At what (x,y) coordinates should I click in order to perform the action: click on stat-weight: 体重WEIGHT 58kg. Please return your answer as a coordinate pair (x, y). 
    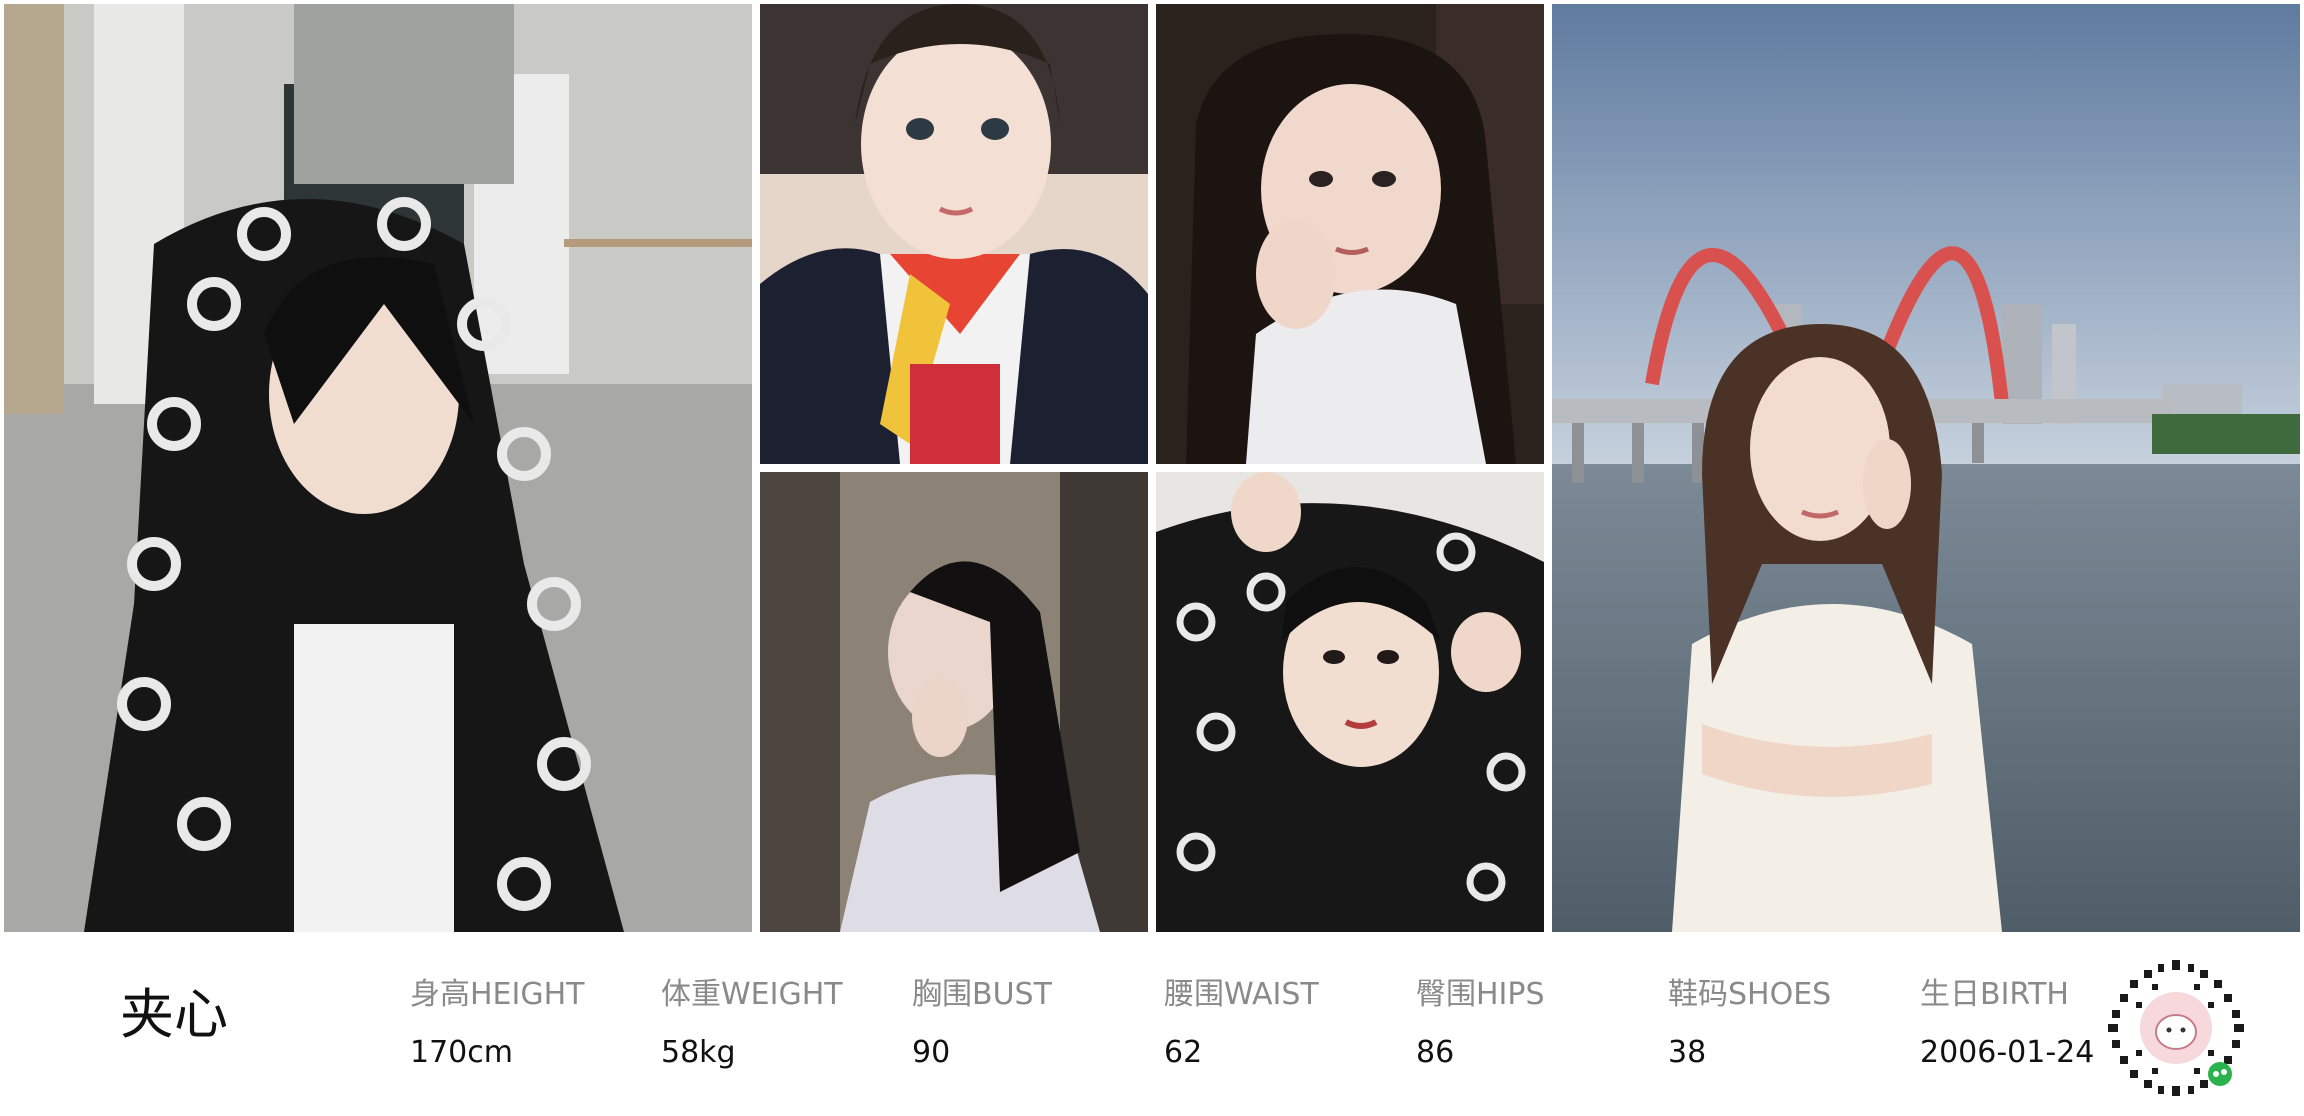
    Looking at the image, I should click on (752, 1024).